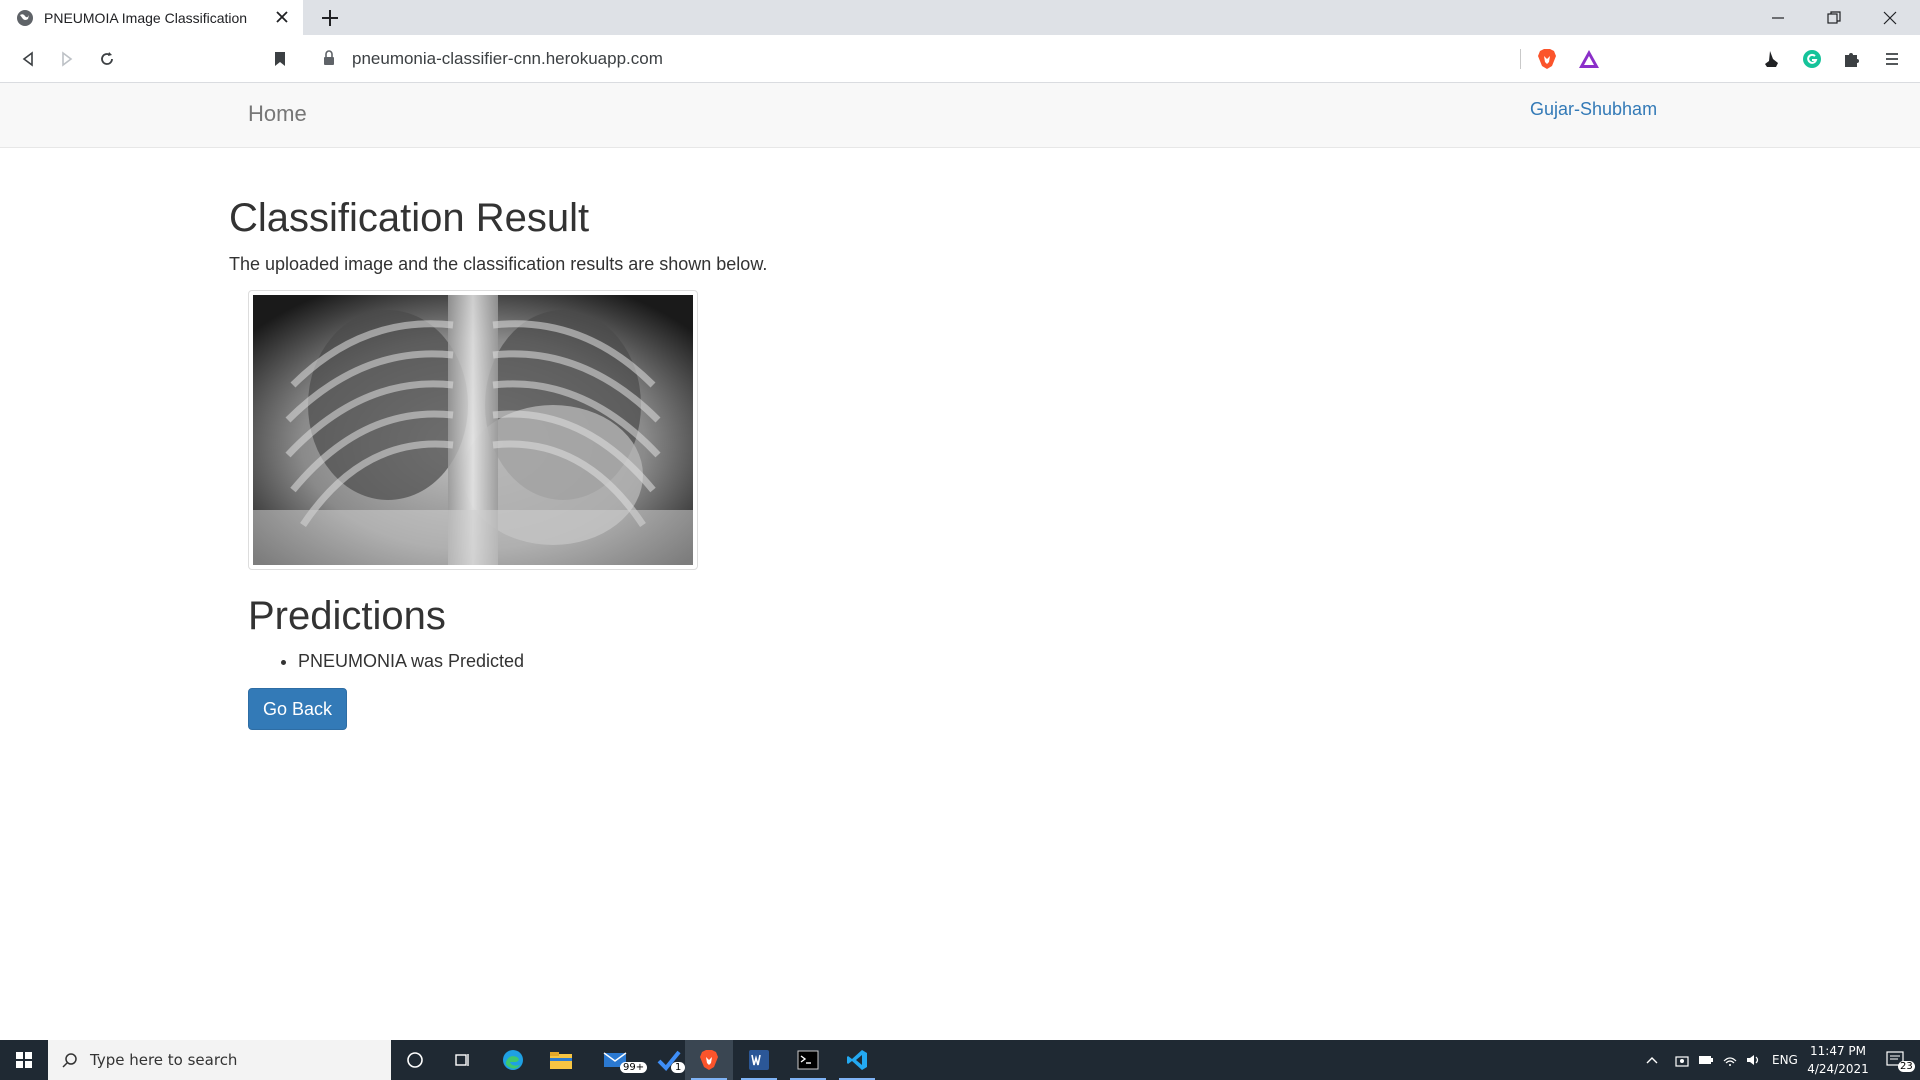 Image resolution: width=1920 pixels, height=1080 pixels. I want to click on extensions-button, so click(1852, 59).